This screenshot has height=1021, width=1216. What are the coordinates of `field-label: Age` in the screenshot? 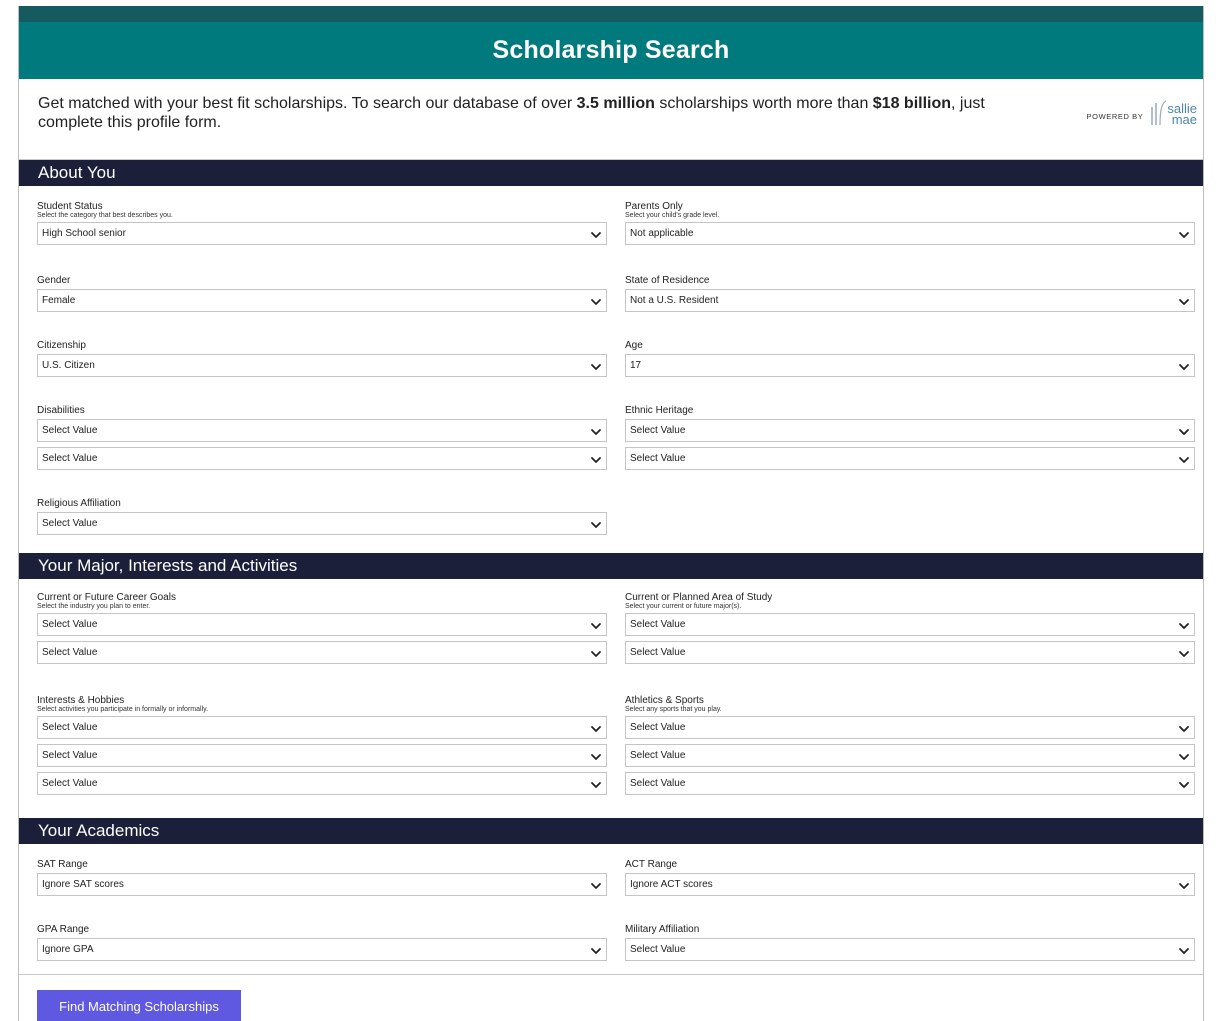 It's located at (634, 345).